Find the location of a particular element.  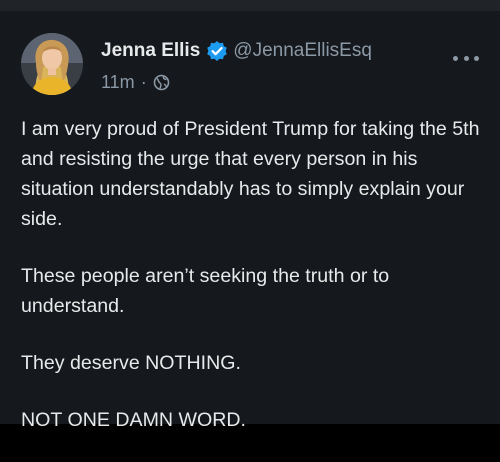

avatar is located at coordinates (52, 64).